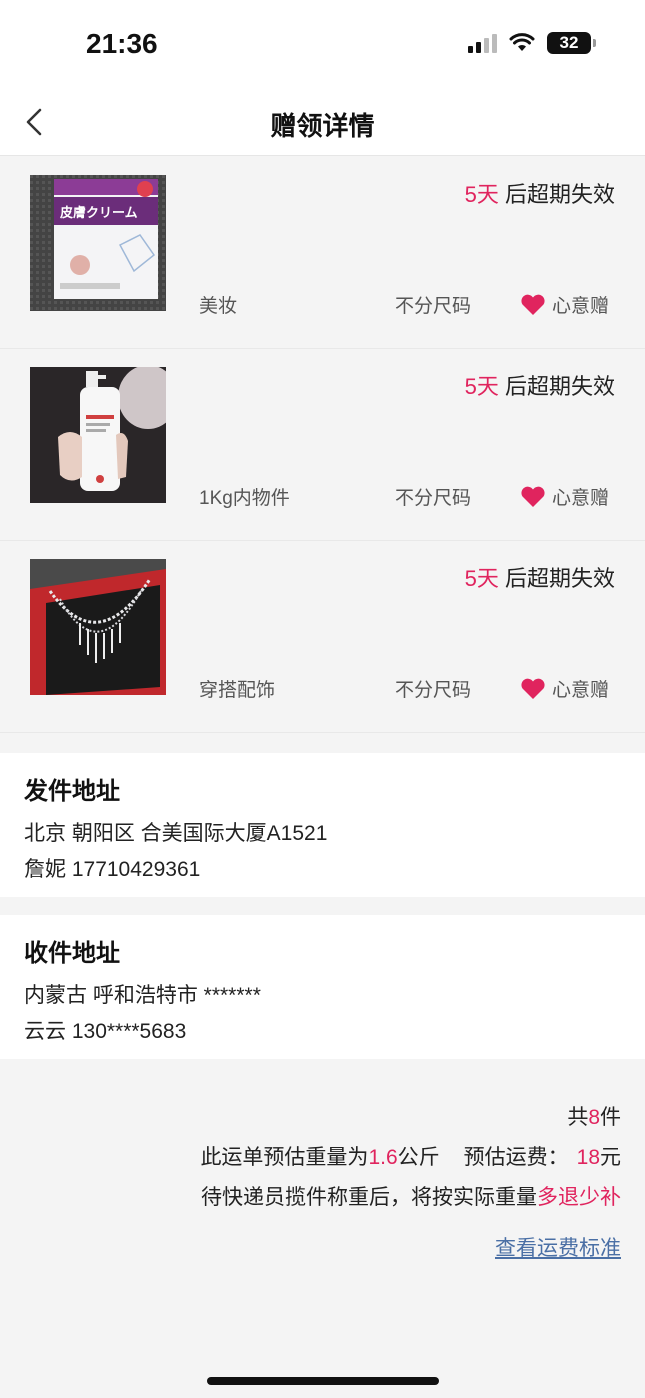 Image resolution: width=645 pixels, height=1398 pixels. What do you see at coordinates (72, 953) in the screenshot?
I see `receiver-title: 收件地址` at bounding box center [72, 953].